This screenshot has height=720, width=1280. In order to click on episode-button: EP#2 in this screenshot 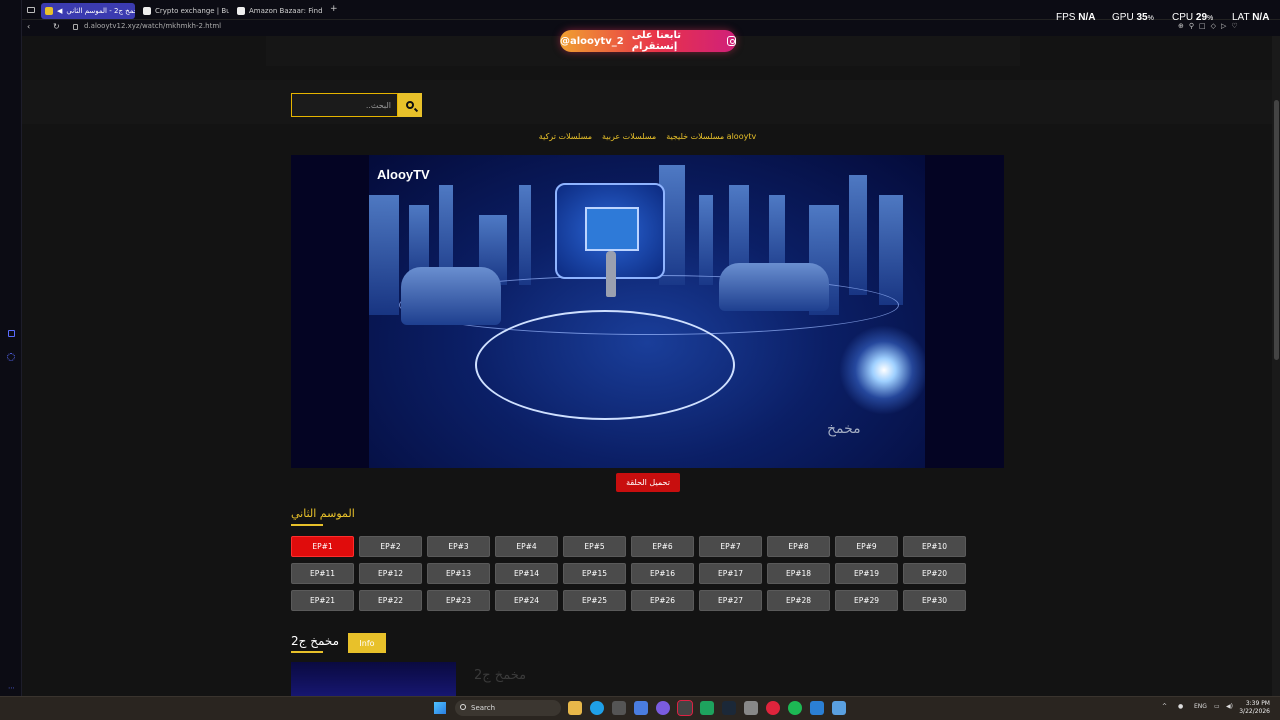, I will do `click(390, 546)`.